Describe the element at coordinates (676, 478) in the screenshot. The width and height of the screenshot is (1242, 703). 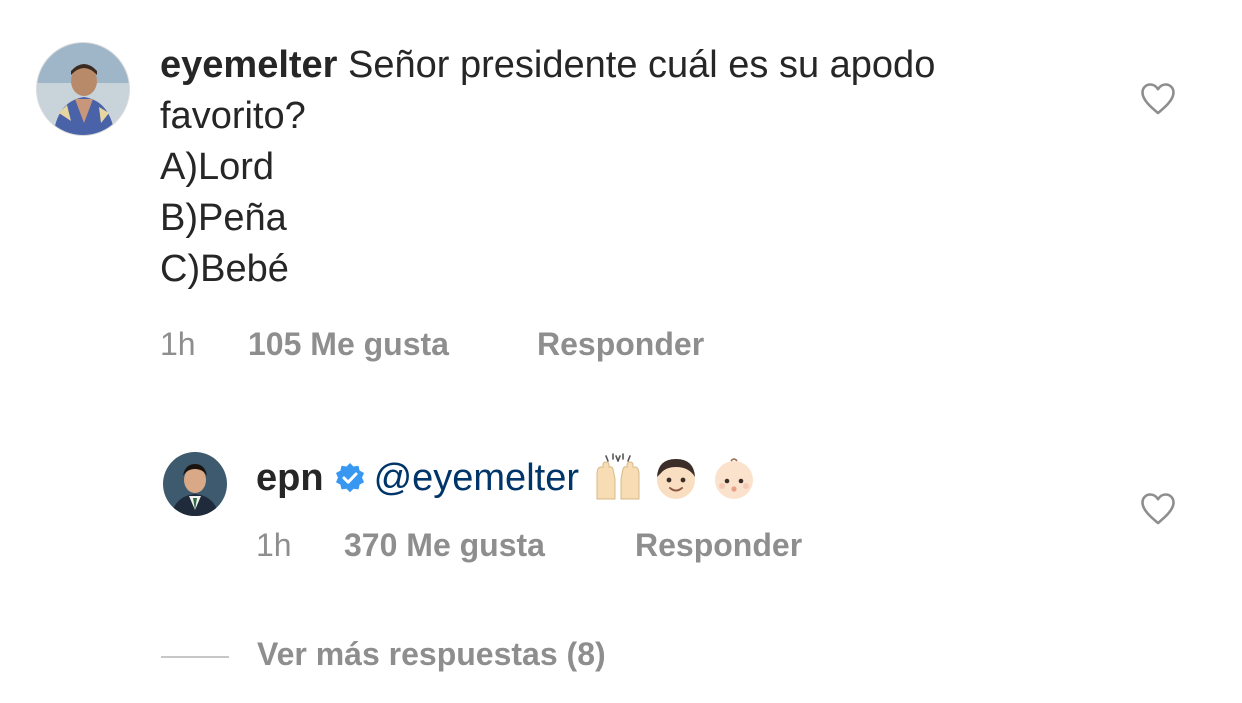
I see `boy-emoji-icon` at that location.